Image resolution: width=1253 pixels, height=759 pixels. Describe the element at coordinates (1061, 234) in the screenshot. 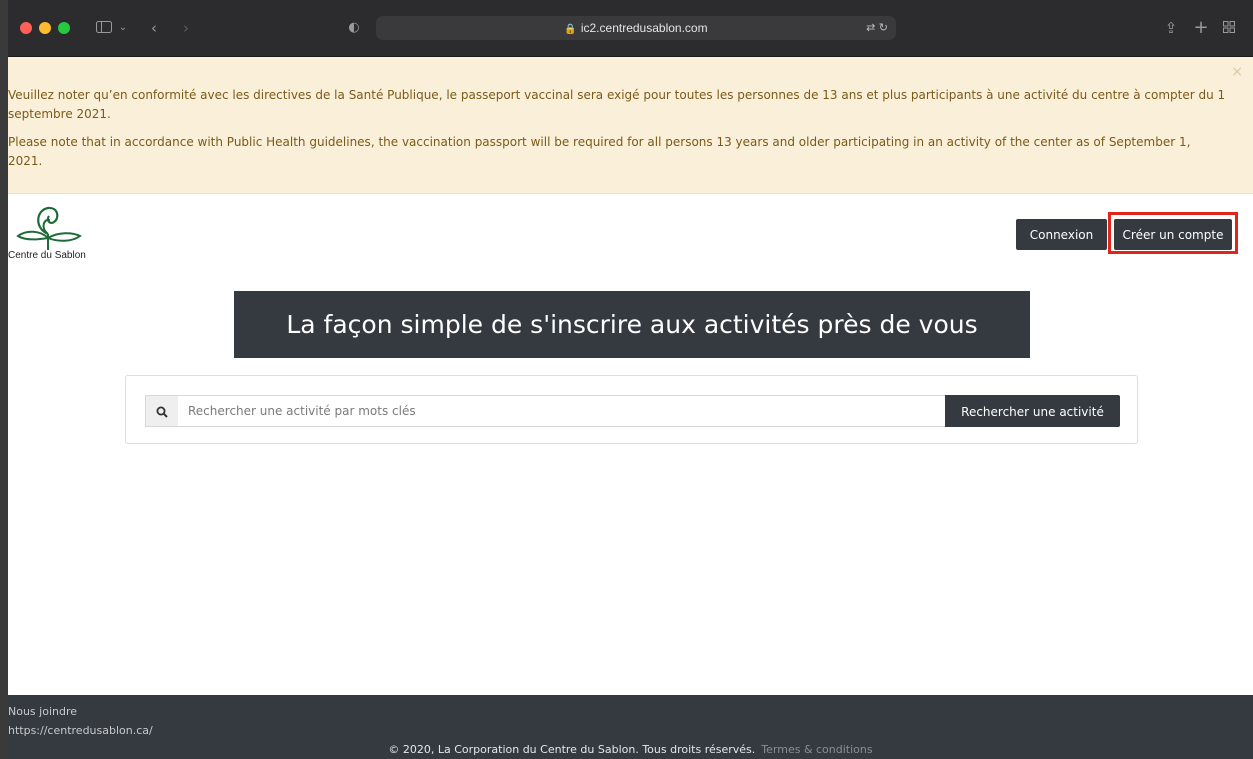

I see `login-button: Connexion` at that location.